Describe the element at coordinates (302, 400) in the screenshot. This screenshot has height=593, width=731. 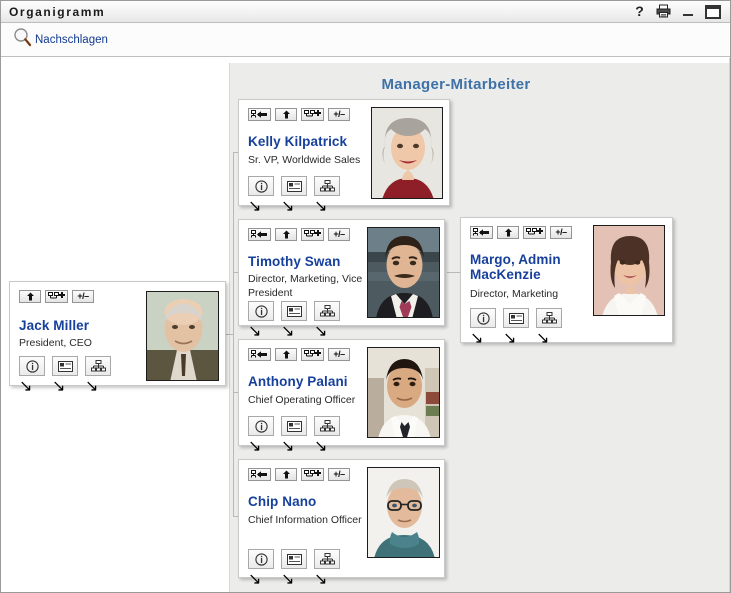
I see `card-title: Chief Operating Officer` at that location.